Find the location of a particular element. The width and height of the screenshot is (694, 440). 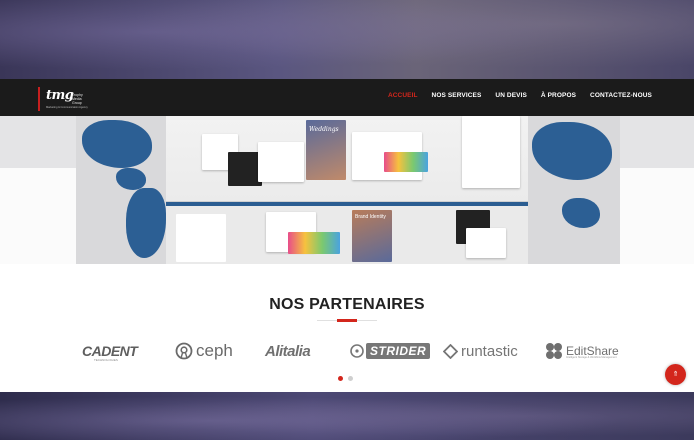

north-america-shape is located at coordinates (117, 144).